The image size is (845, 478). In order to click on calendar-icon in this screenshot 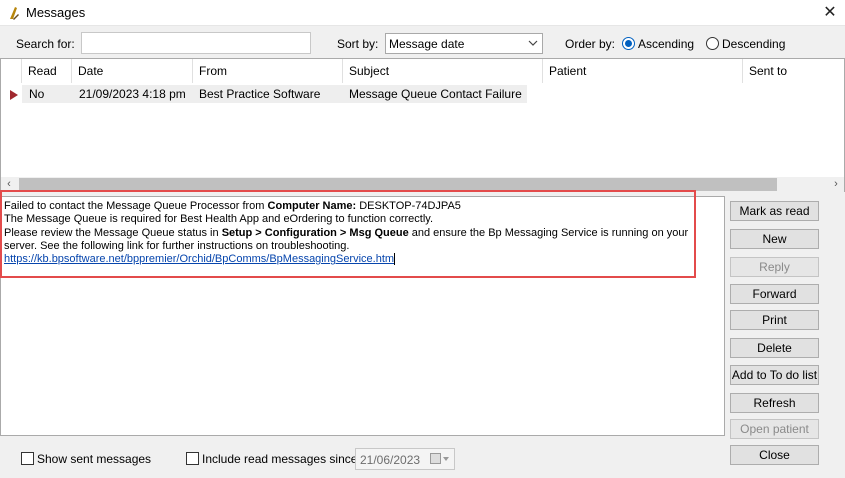, I will do `click(435, 458)`.